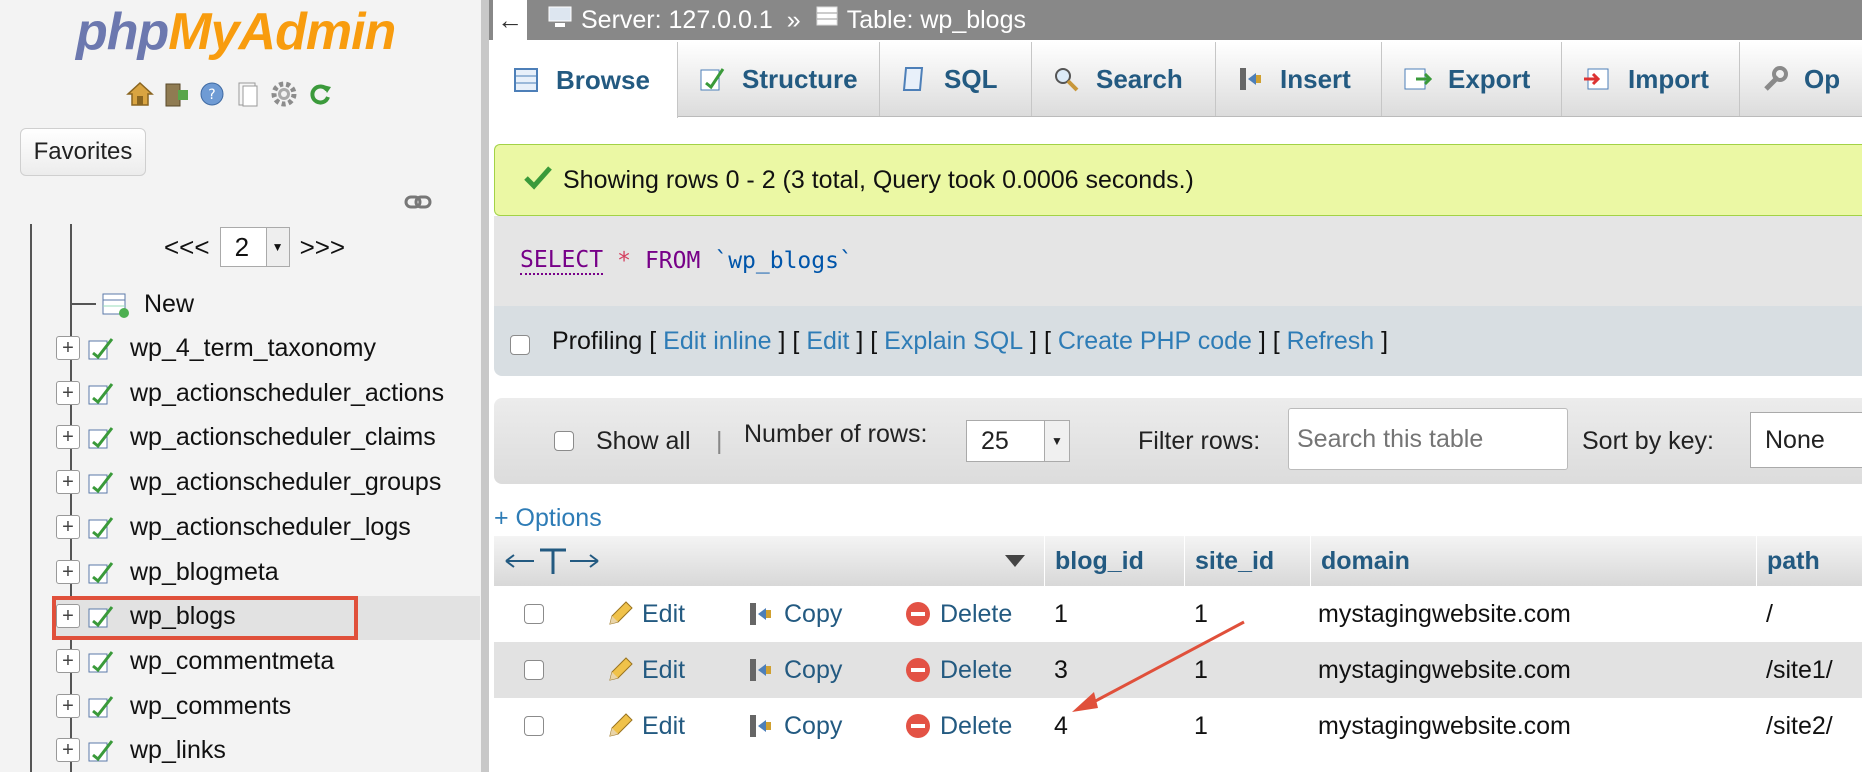 Image resolution: width=1862 pixels, height=772 pixels. Describe the element at coordinates (418, 202) in the screenshot. I see `link-with-main-panel-icon` at that location.